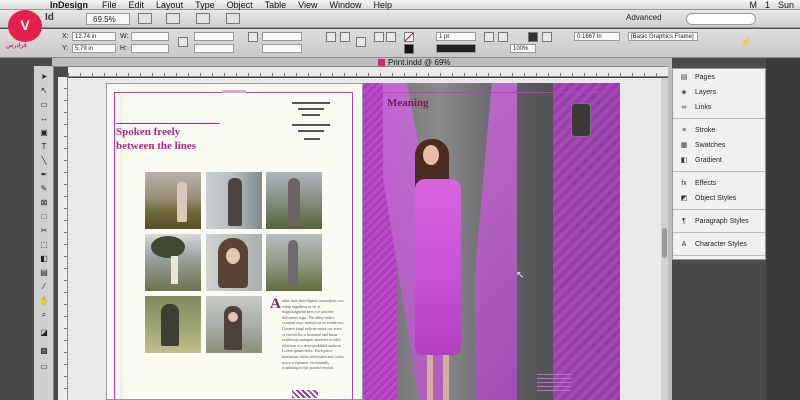 This screenshot has width=800, height=400. Describe the element at coordinates (44, 147) in the screenshot. I see `type-tool-icon: T` at that location.